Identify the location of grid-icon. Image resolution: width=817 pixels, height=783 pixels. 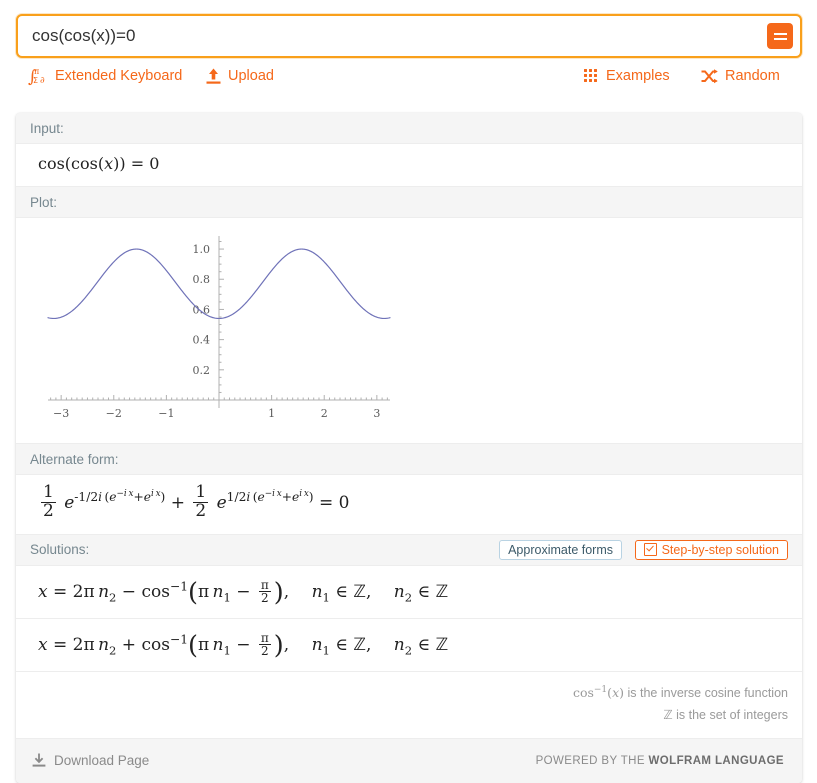
(591, 76).